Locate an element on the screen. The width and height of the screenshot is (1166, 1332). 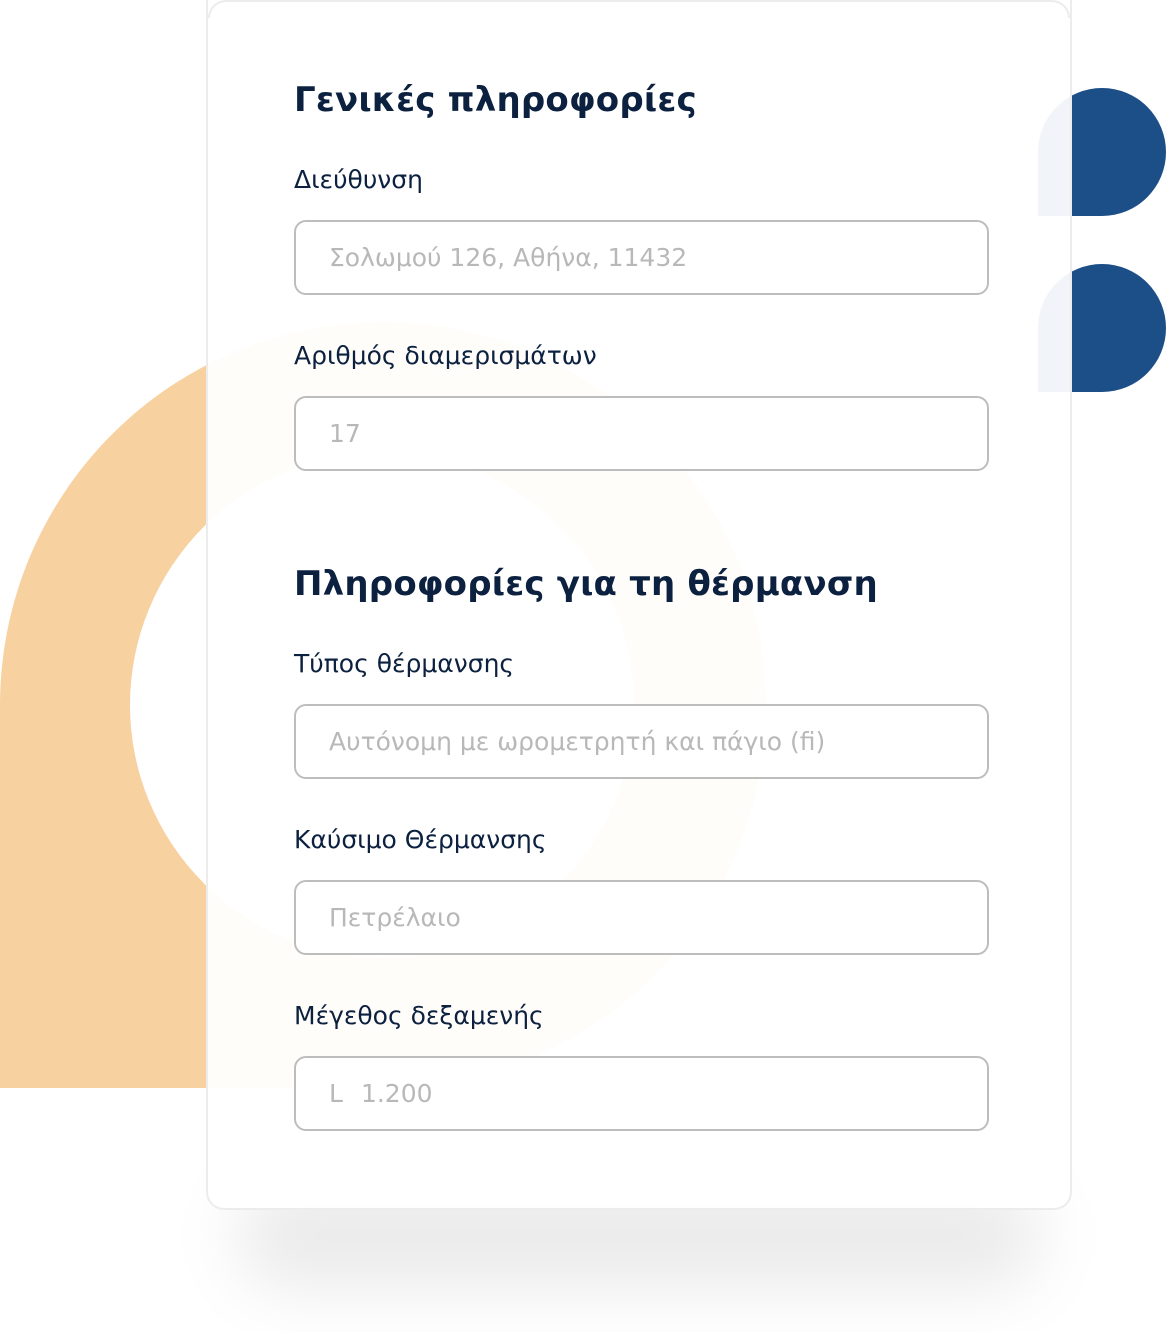
tank-size-field: L 1.200 is located at coordinates (641, 1093).